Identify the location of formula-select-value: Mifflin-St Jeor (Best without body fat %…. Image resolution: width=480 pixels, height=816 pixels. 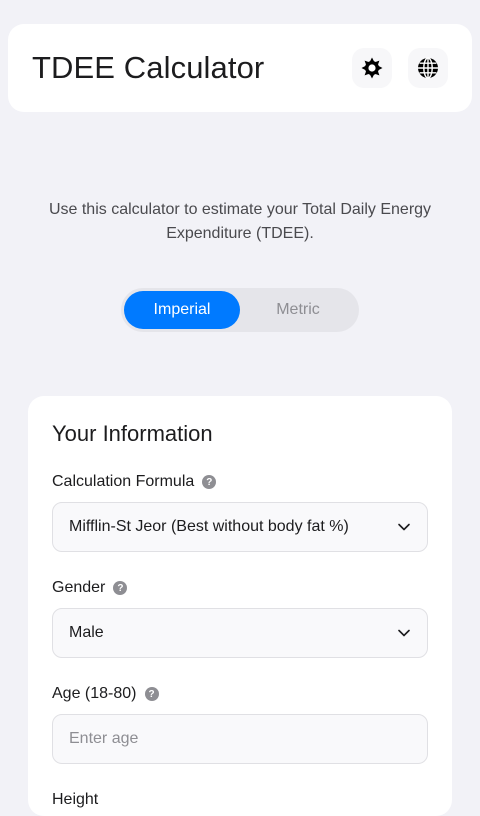
(209, 526).